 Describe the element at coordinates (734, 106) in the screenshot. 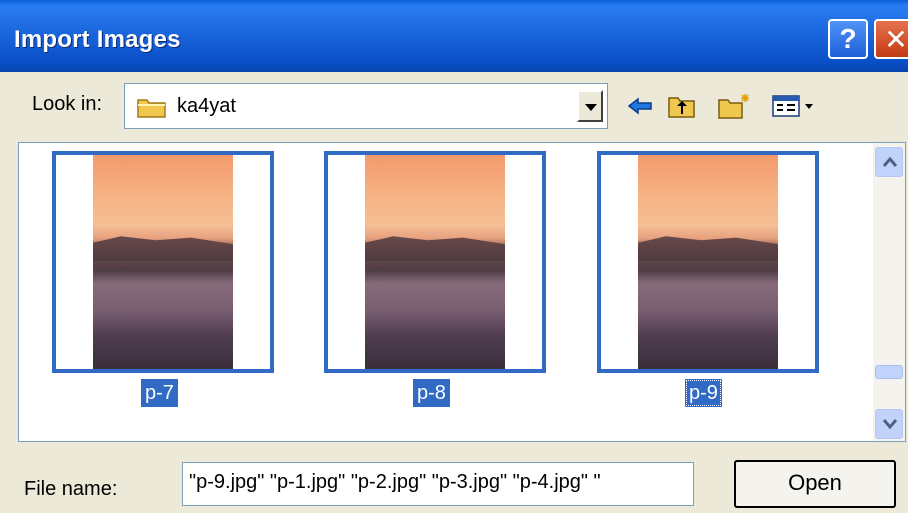

I see `new-folder-icon` at that location.